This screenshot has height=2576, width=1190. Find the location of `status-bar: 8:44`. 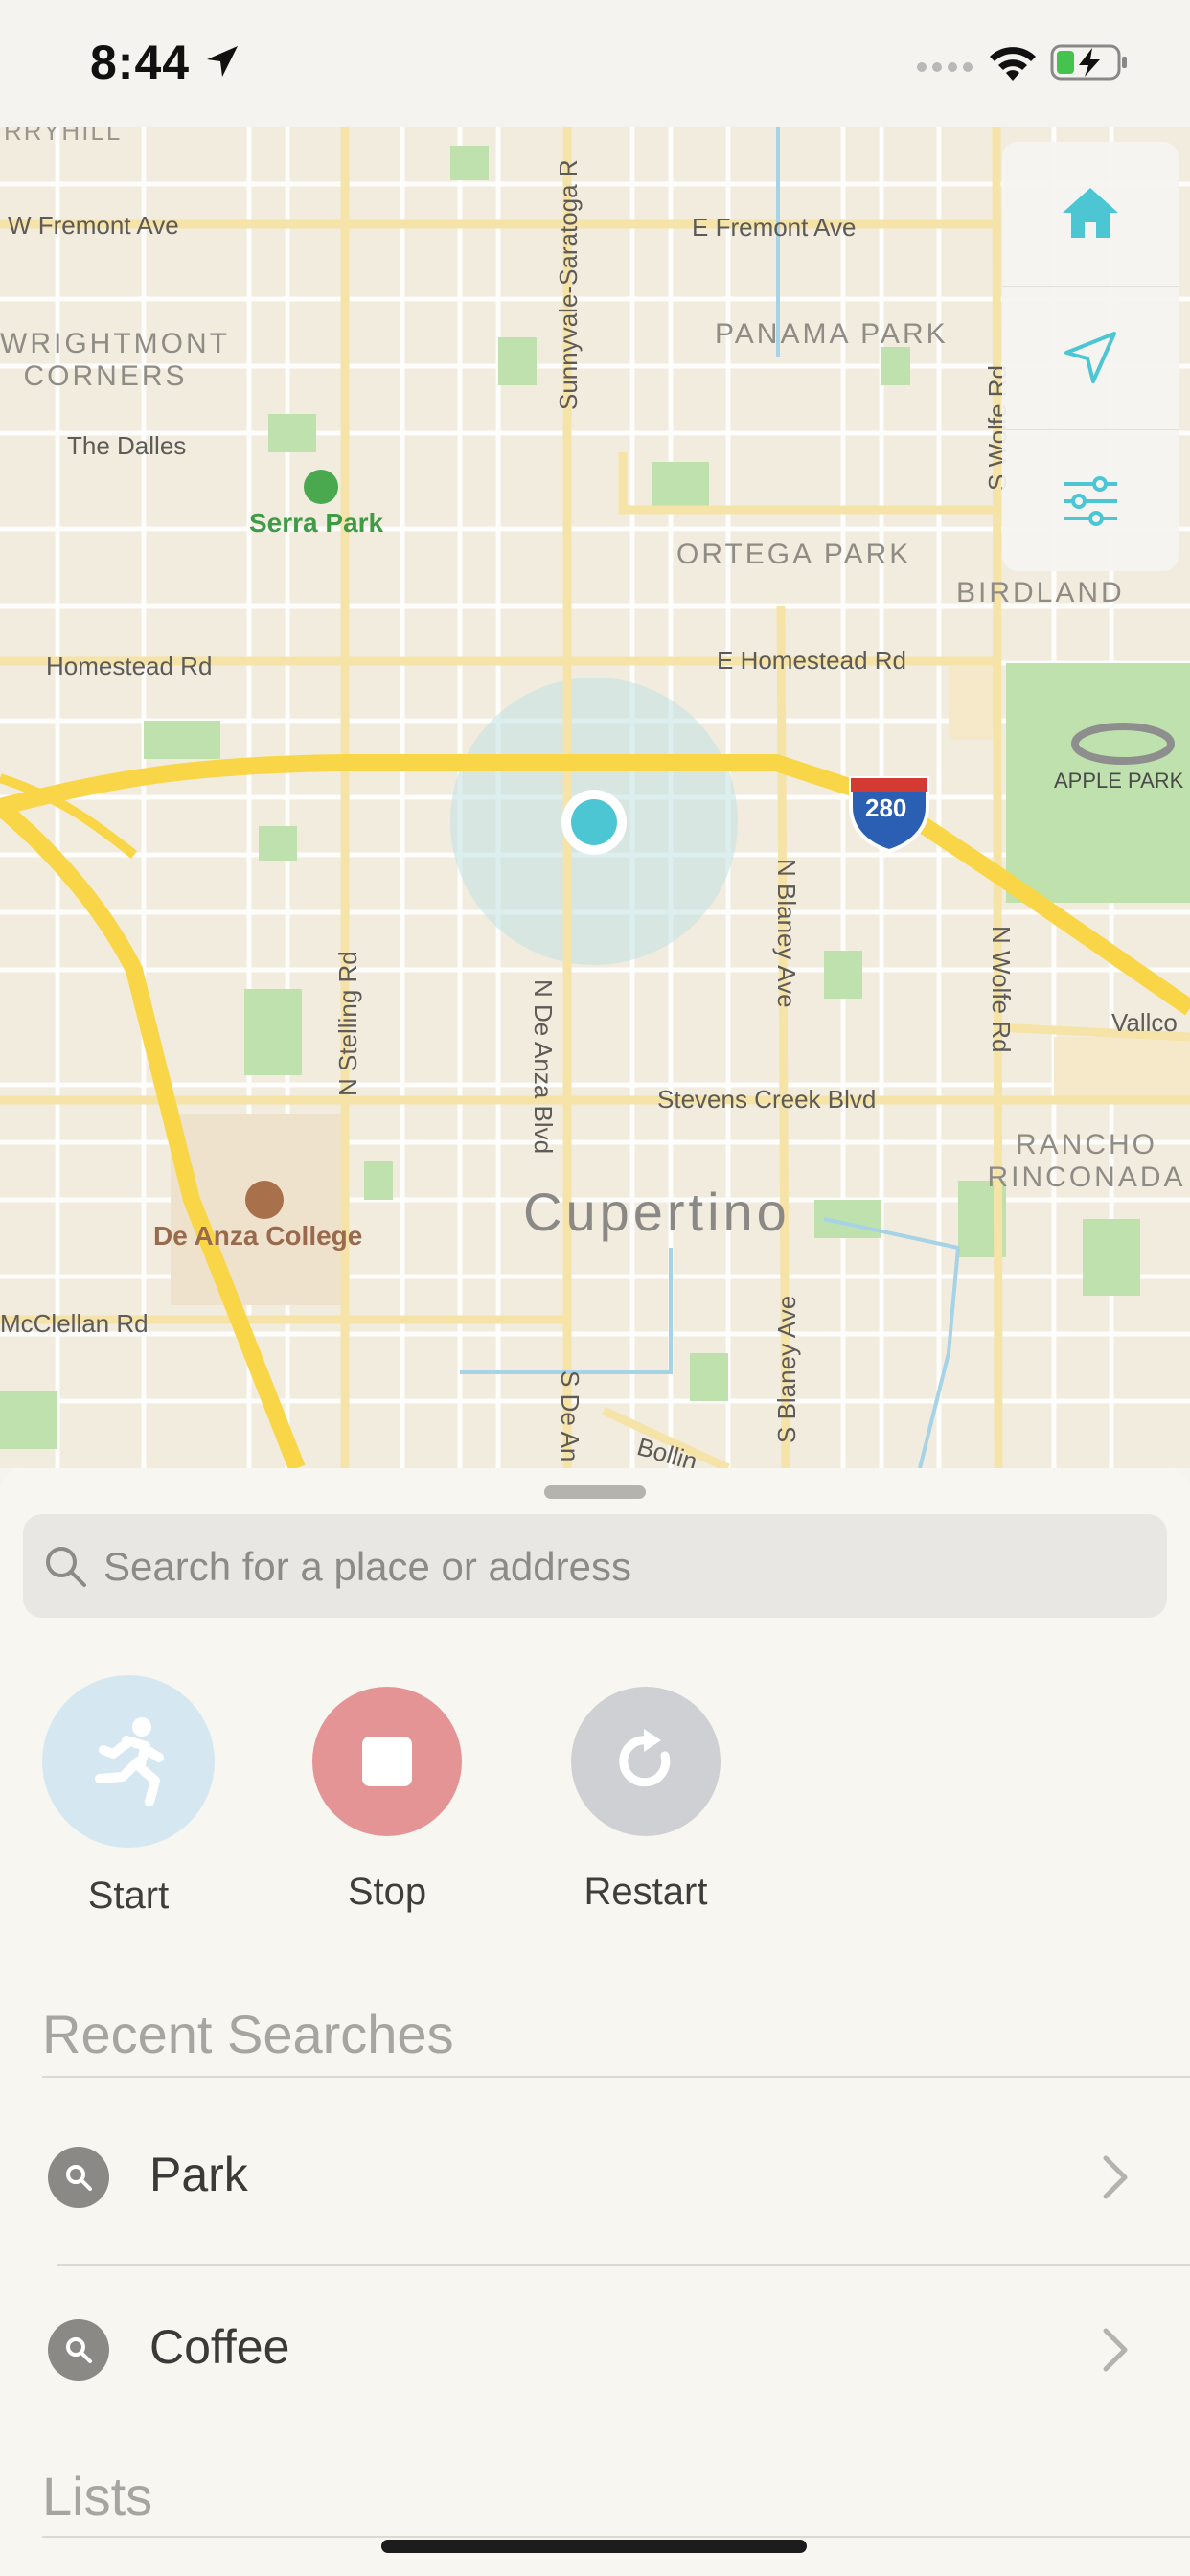

status-bar: 8:44 is located at coordinates (595, 63).